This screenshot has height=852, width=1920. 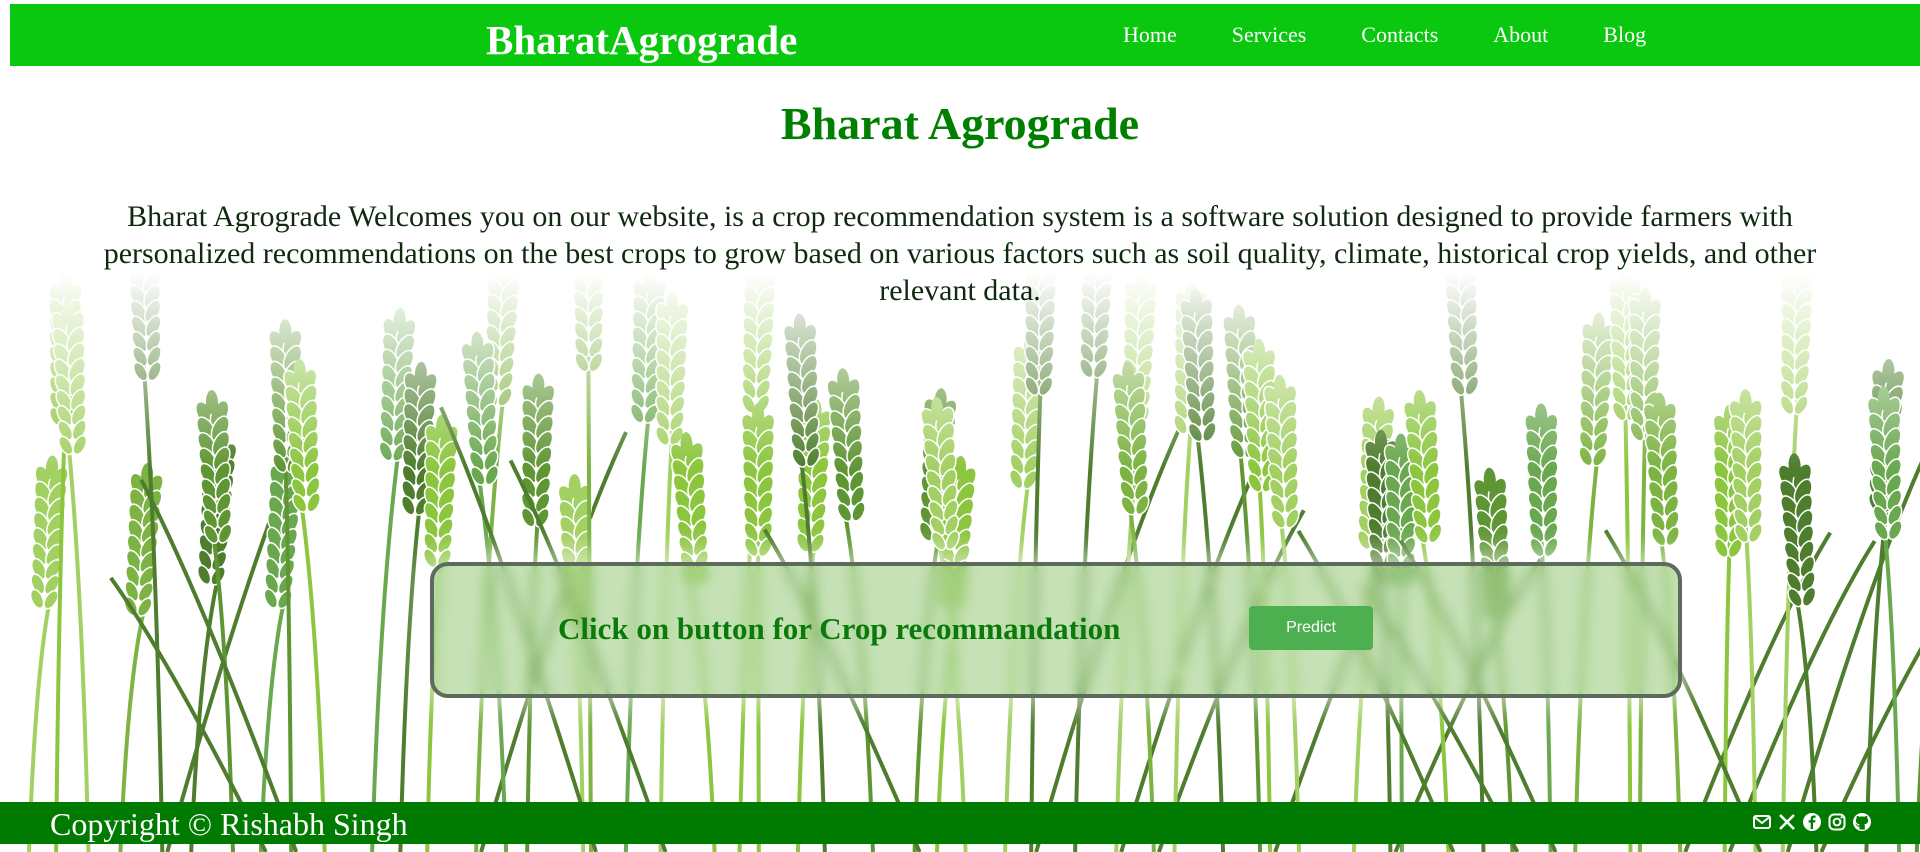 I want to click on nav-link-services: Services, so click(x=1269, y=35).